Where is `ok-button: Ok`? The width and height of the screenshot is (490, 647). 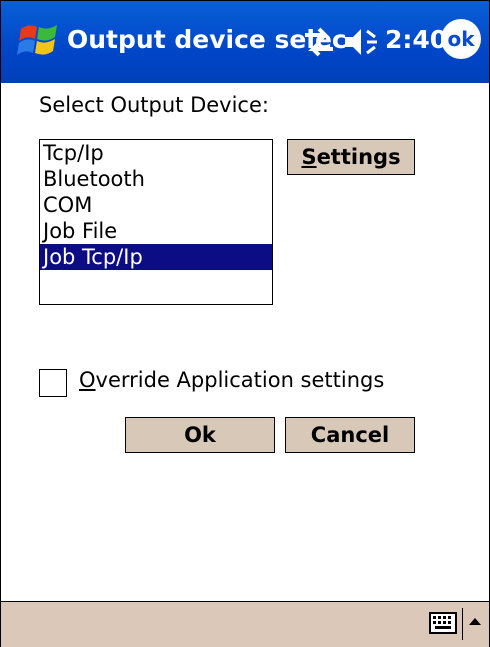 ok-button: Ok is located at coordinates (200, 435).